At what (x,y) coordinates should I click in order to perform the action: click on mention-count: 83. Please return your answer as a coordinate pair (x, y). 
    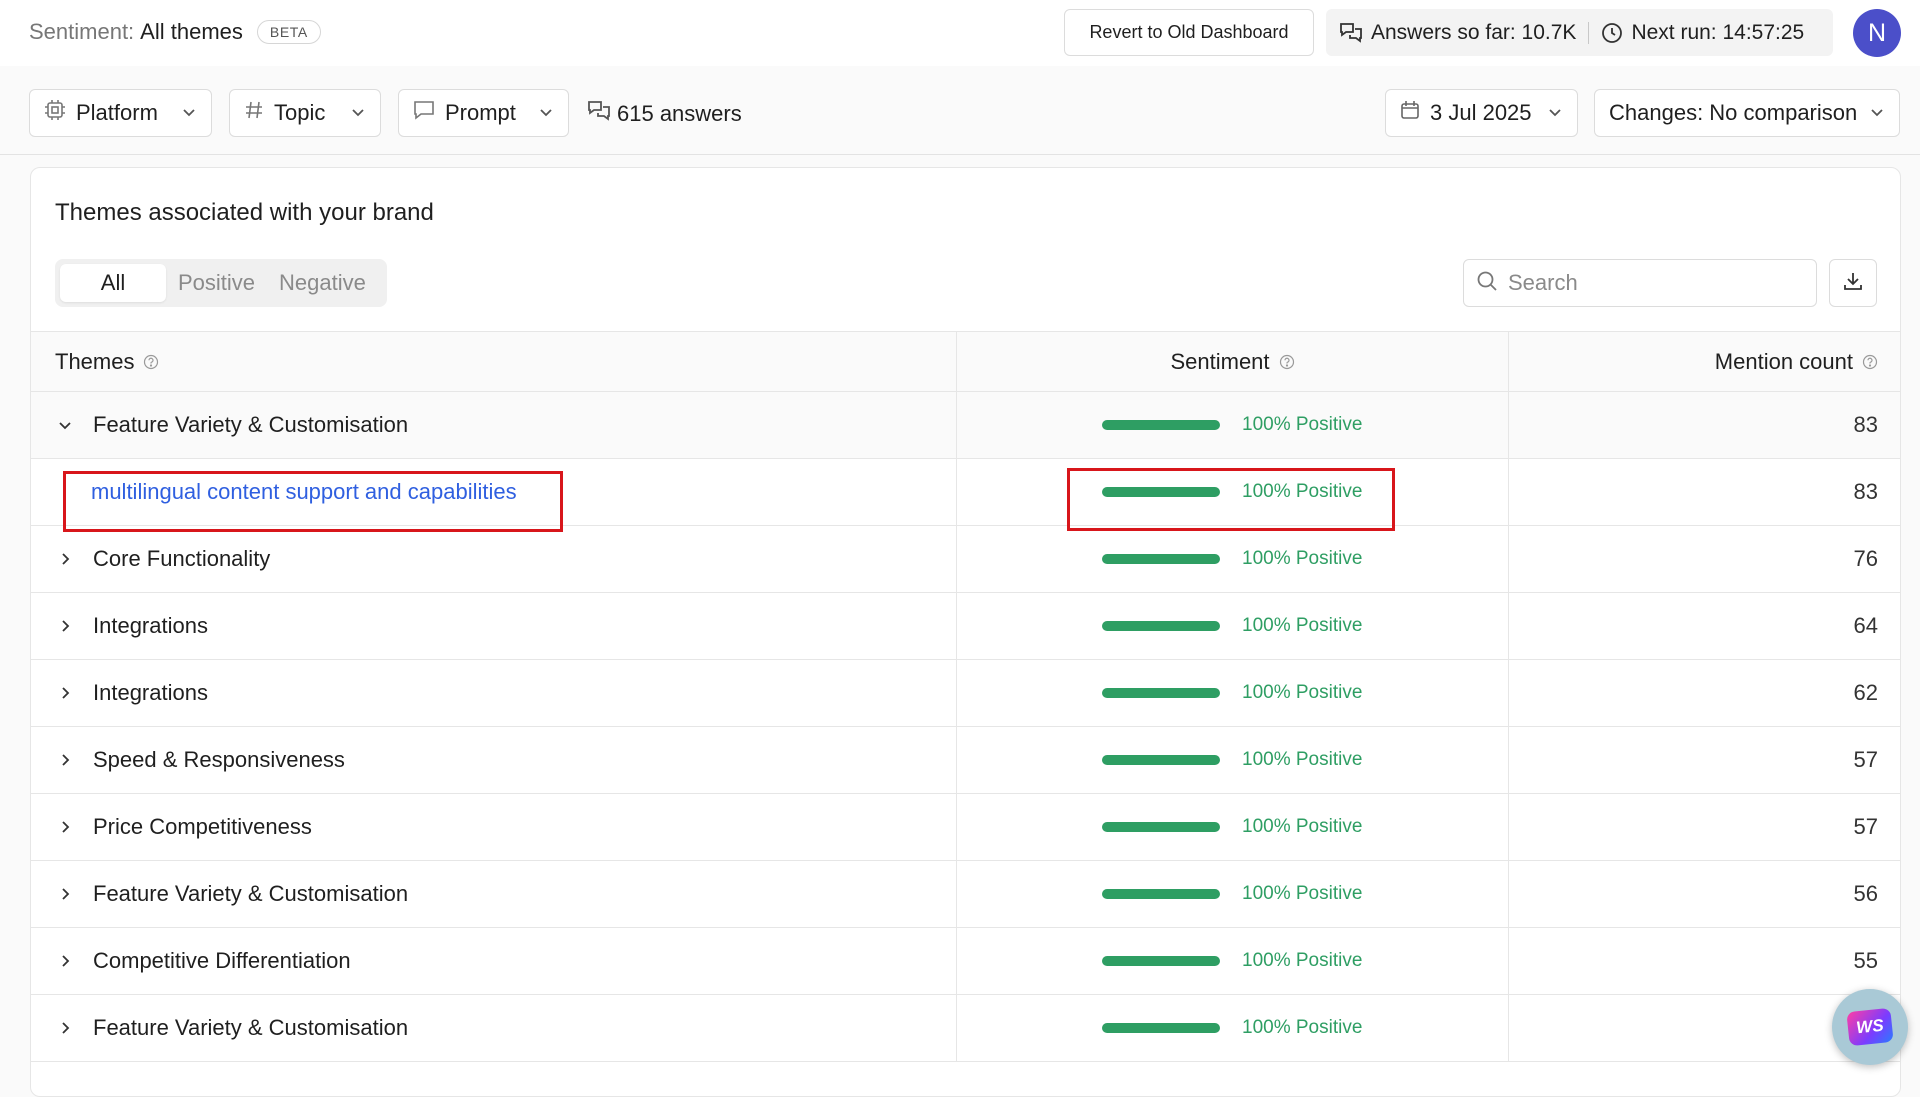
    Looking at the image, I should click on (1865, 491).